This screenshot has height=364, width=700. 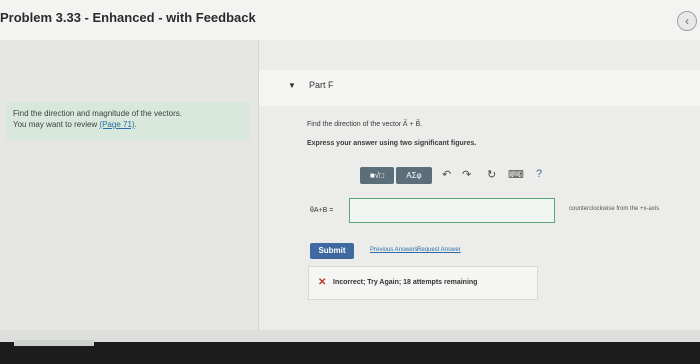 I want to click on undo-icon: ↶, so click(x=446, y=174).